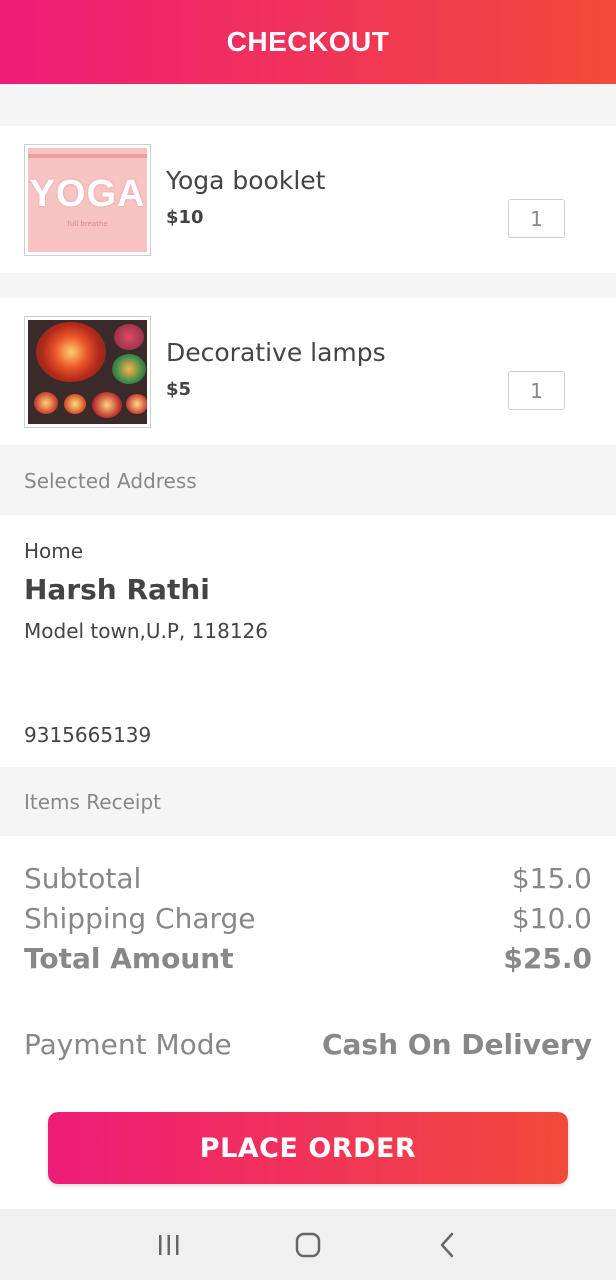 This screenshot has width=616, height=1280. I want to click on subtotal-label: Subtotal, so click(83, 878).